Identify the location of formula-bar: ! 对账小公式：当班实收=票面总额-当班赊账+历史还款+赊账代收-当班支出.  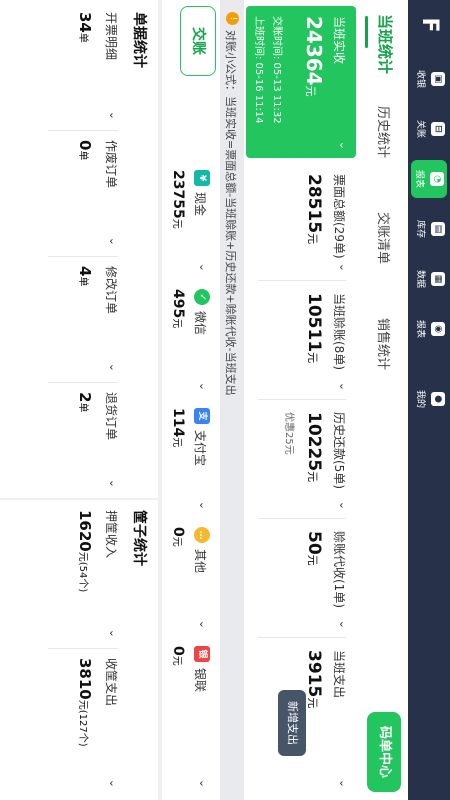
(232, 400).